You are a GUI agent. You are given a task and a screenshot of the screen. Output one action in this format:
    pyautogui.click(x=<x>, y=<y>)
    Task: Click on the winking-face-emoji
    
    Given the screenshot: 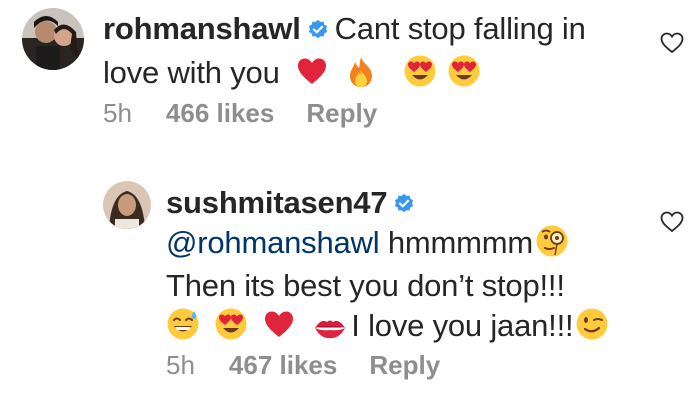 What is the action you would take?
    pyautogui.click(x=592, y=328)
    